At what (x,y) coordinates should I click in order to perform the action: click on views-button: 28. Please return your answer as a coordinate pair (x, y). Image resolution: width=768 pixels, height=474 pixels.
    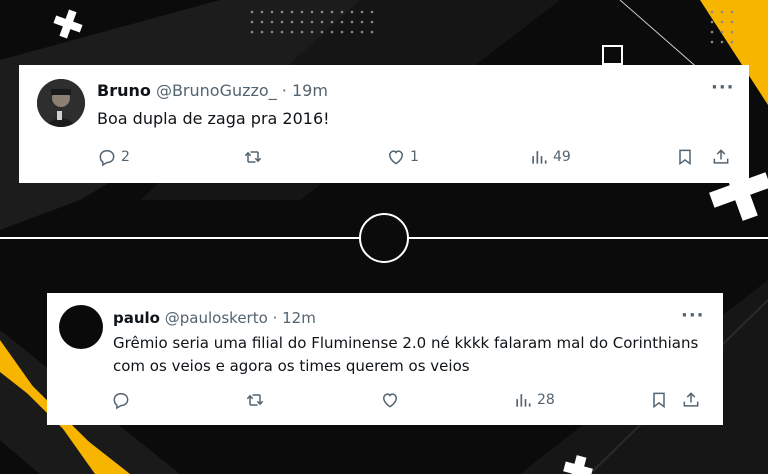
    Looking at the image, I should click on (534, 400).